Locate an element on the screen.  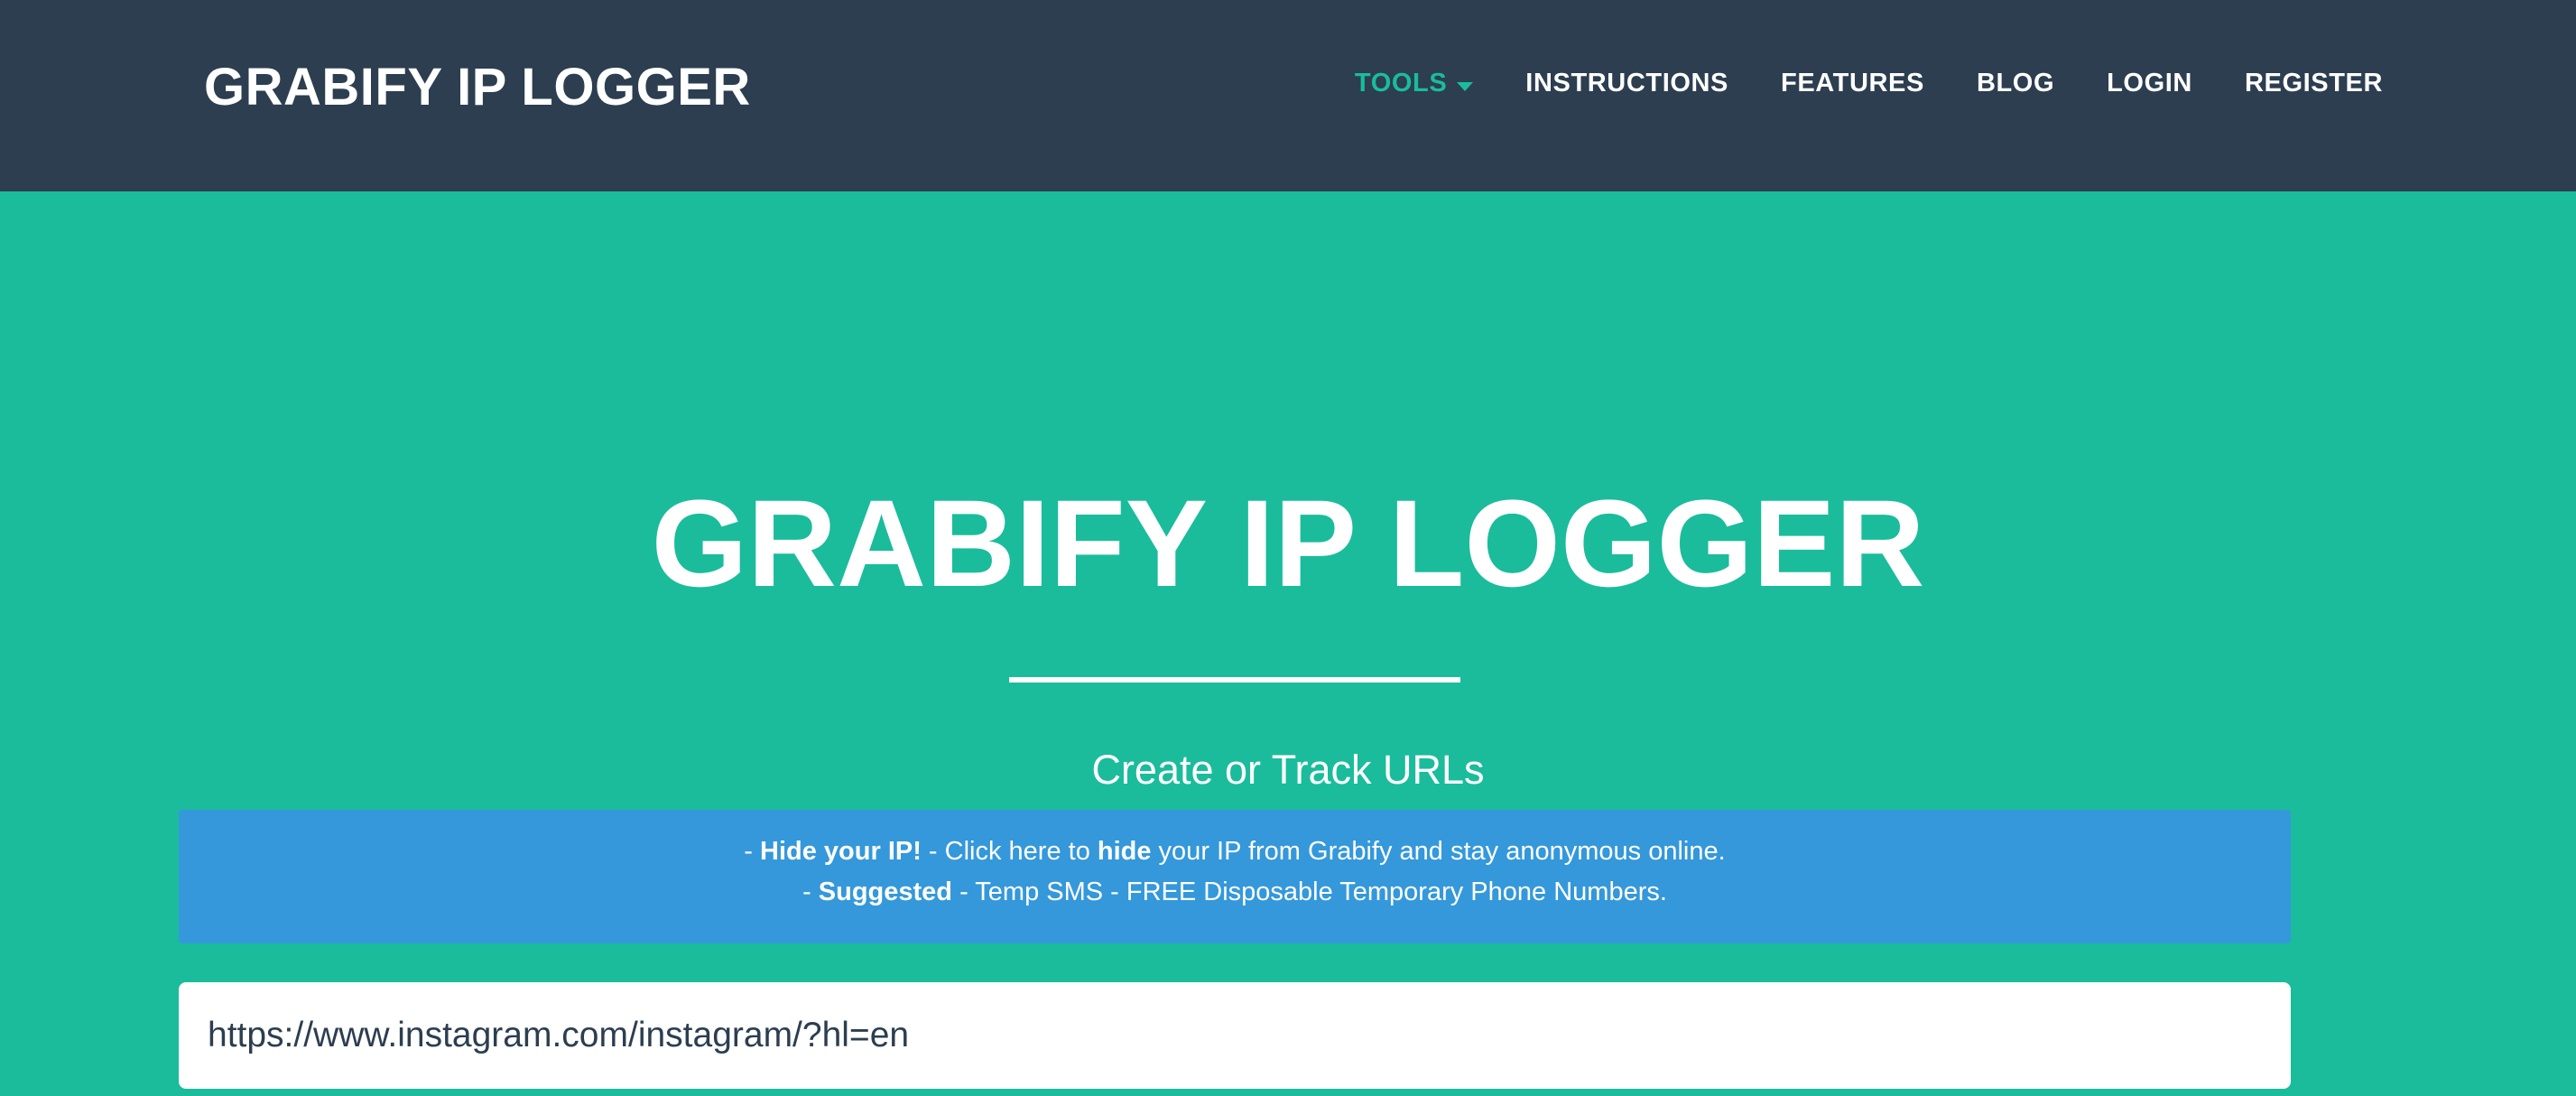
nav-item-login: LOGIN is located at coordinates (2149, 83).